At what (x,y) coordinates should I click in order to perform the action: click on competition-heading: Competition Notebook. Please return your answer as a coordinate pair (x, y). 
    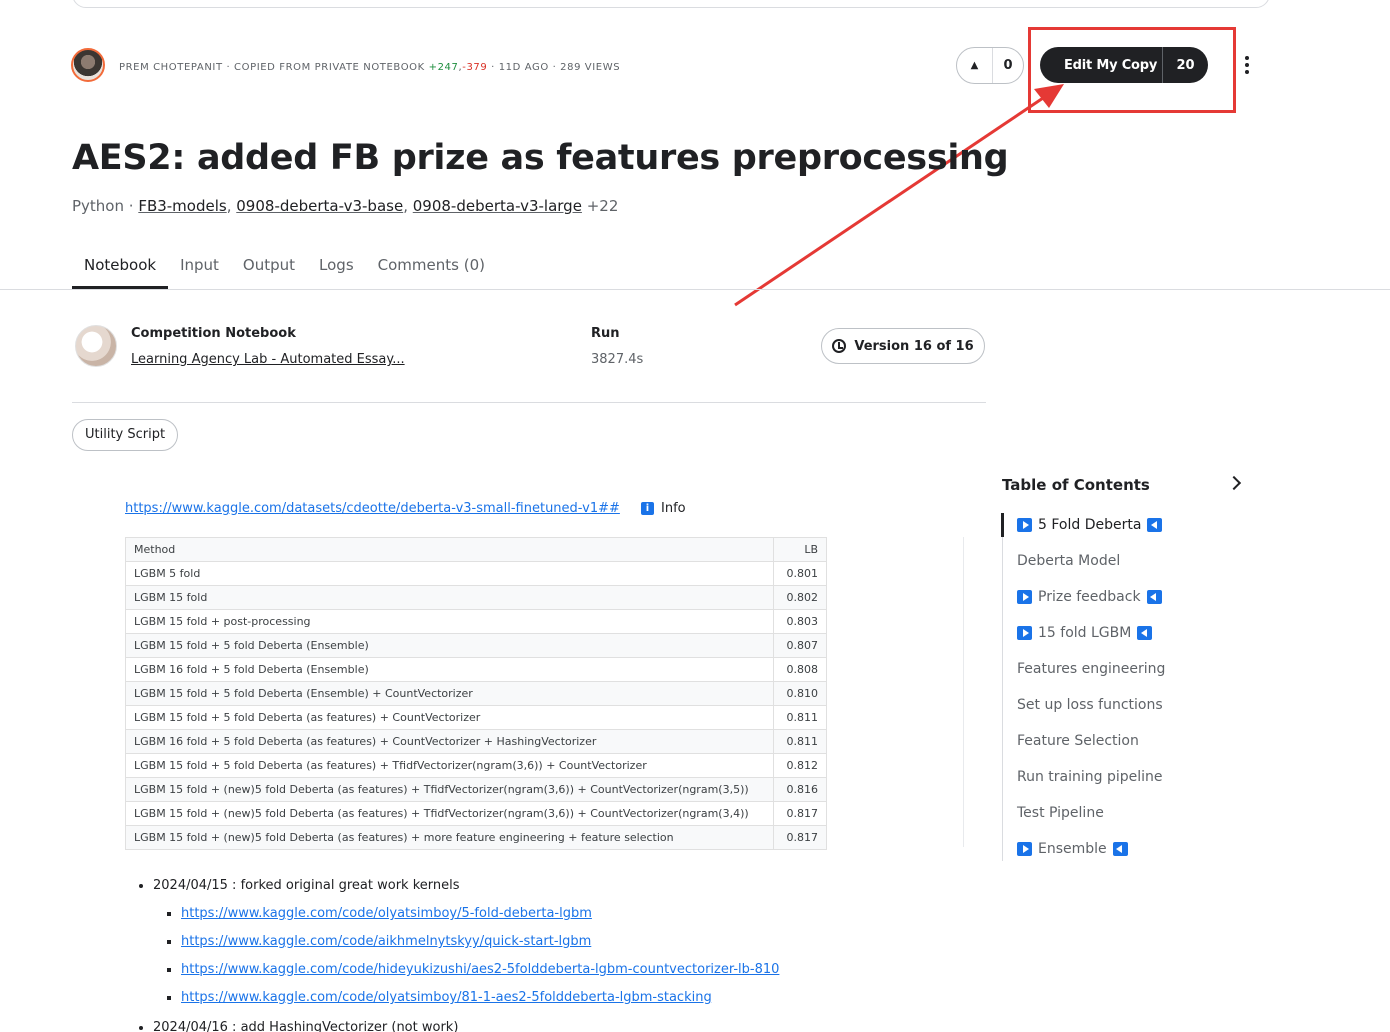
    Looking at the image, I should click on (213, 333).